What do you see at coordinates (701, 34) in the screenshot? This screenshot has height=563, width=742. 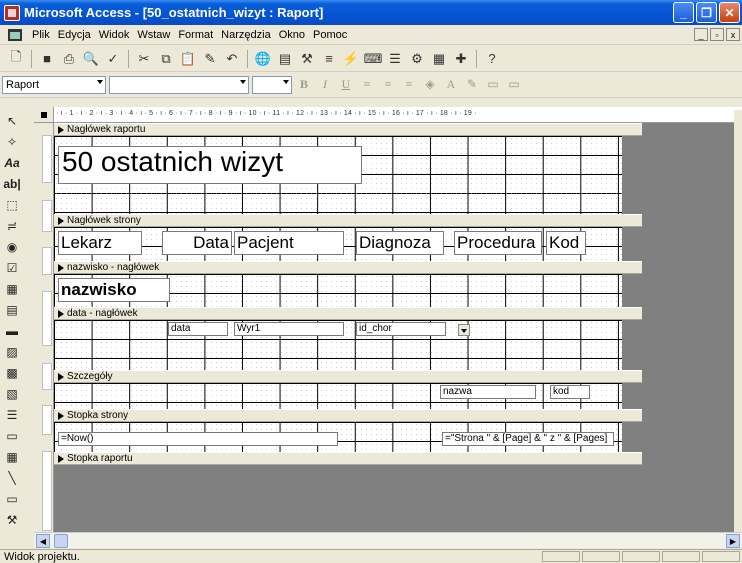 I see `doc-minimize-button: _` at bounding box center [701, 34].